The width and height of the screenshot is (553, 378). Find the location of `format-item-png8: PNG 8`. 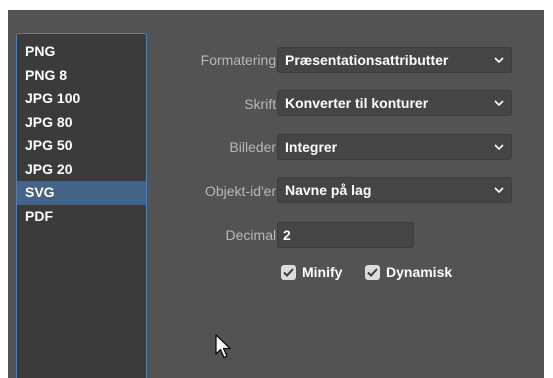

format-item-png8: PNG 8 is located at coordinates (81, 76).